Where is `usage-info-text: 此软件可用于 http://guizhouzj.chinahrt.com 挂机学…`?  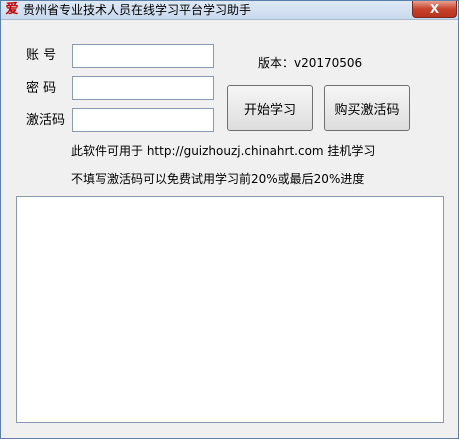 usage-info-text: 此软件可用于 http://guizhouzj.chinahrt.com 挂机学… is located at coordinates (223, 151).